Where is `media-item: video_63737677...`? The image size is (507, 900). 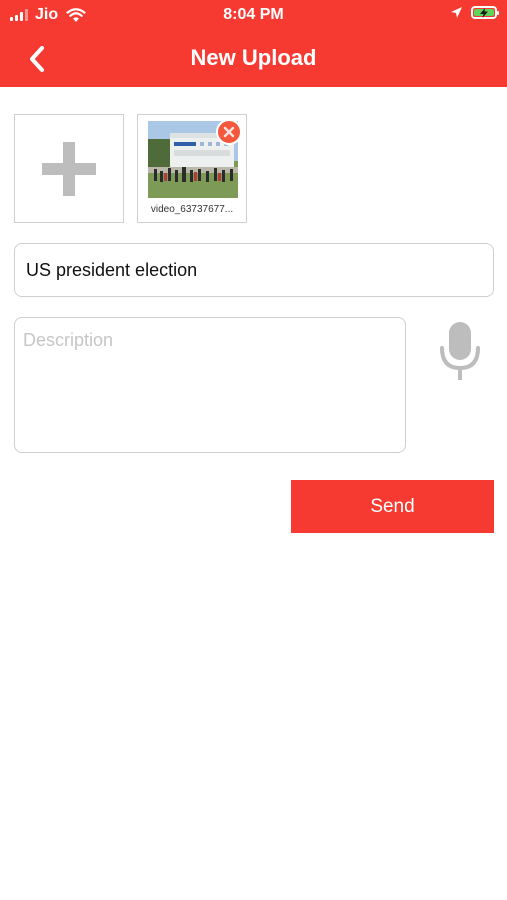 media-item: video_63737677... is located at coordinates (192, 168).